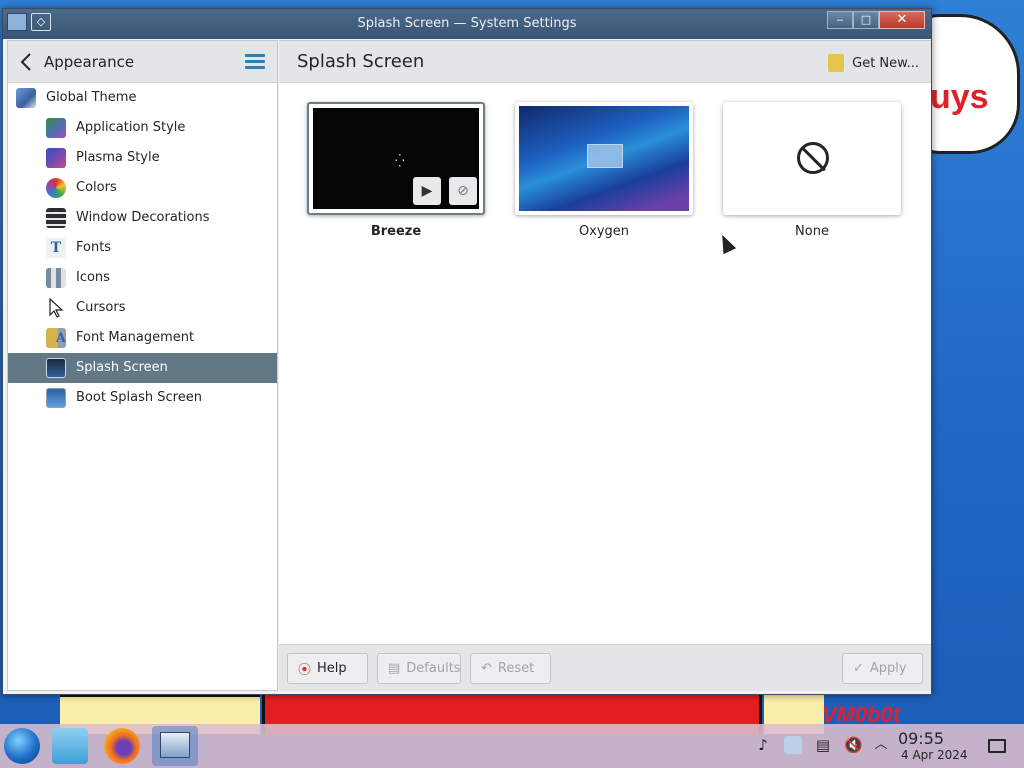  Describe the element at coordinates (56, 158) in the screenshot. I see `plasma-style-icon` at that location.